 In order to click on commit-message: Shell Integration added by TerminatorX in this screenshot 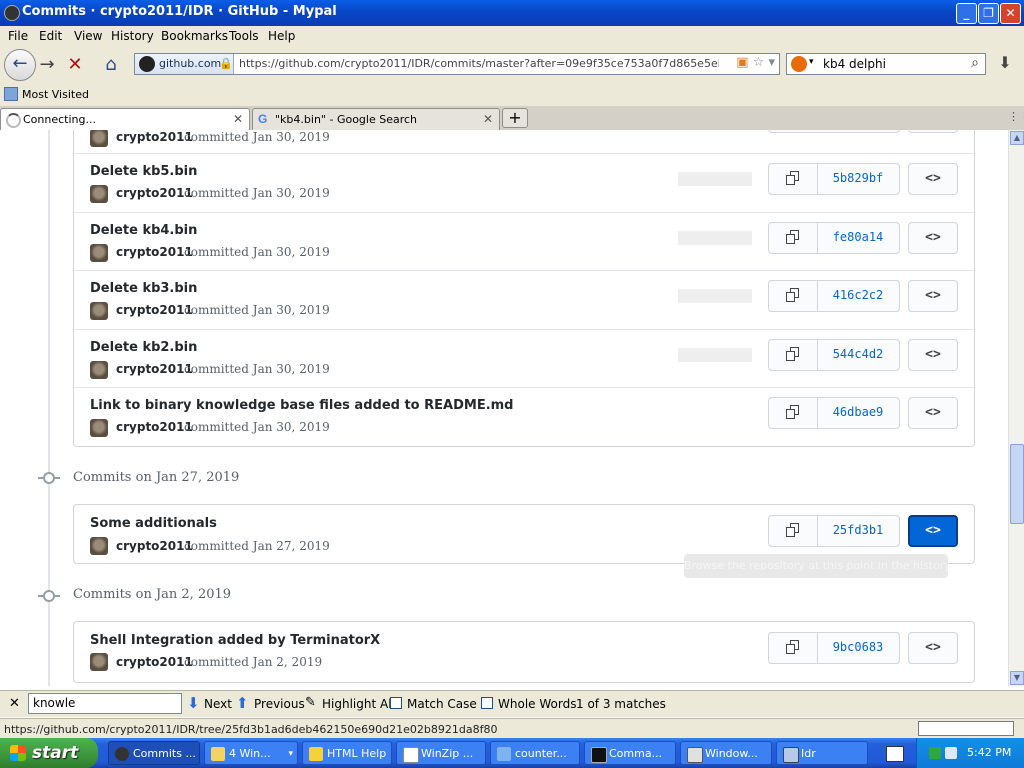, I will do `click(235, 640)`.